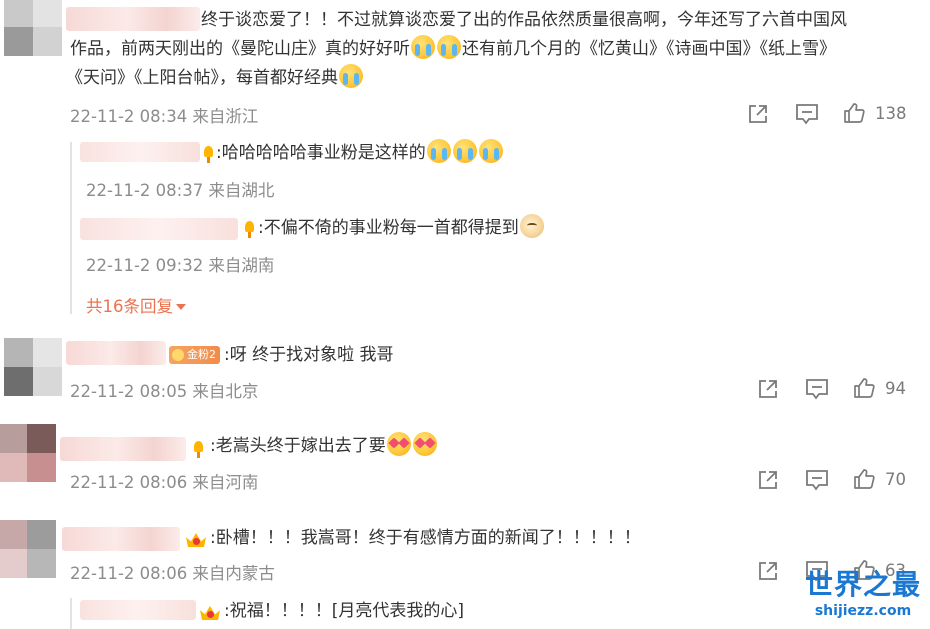 Image resolution: width=930 pixels, height=629 pixels. What do you see at coordinates (401, 228) in the screenshot?
I see `reply-text: :不偏不倚的事业粉每一首都得提到` at bounding box center [401, 228].